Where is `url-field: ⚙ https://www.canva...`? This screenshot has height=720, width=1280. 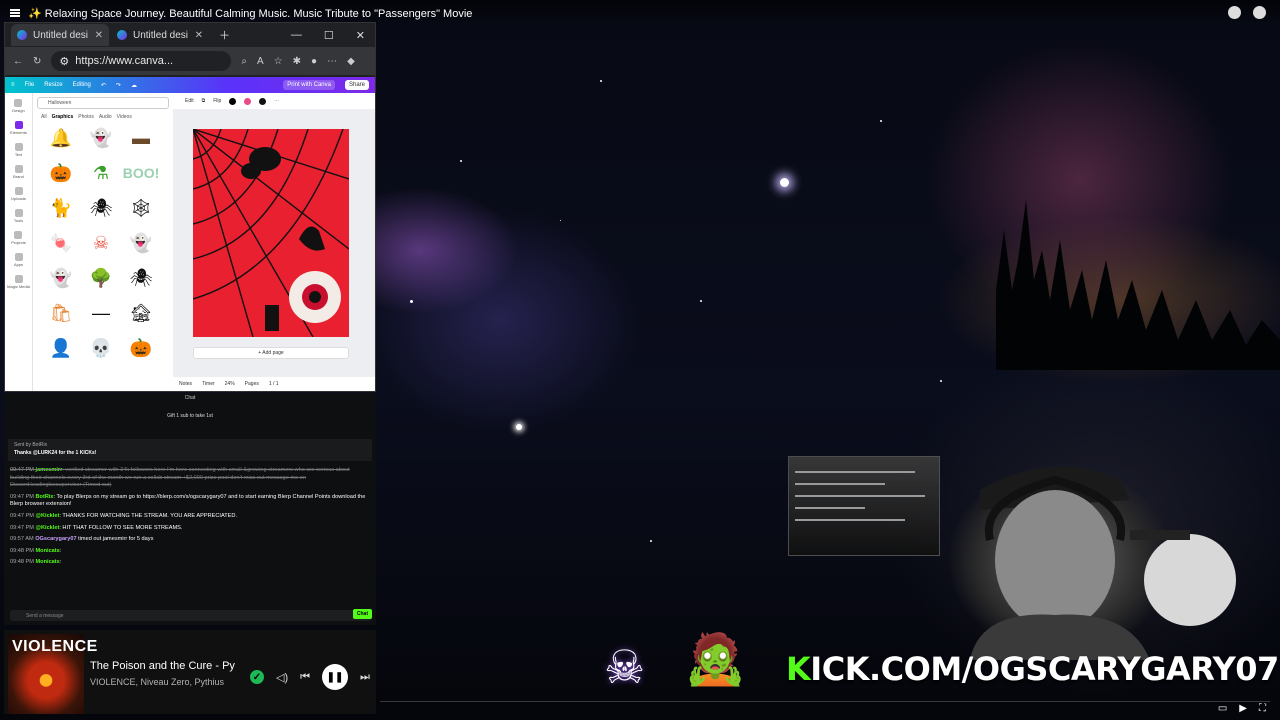
url-field: ⚙ https://www.canva... is located at coordinates (141, 61).